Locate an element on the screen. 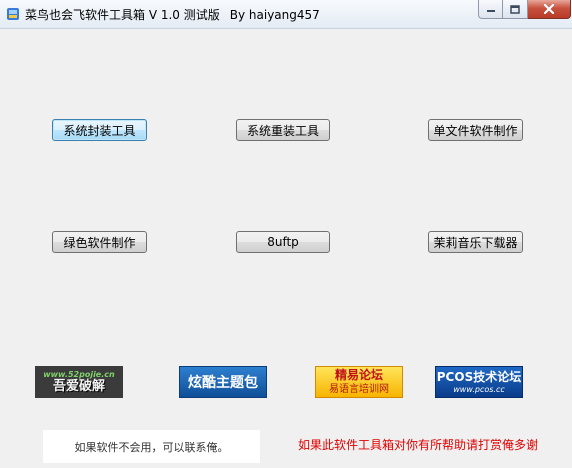  jingyi-banner-line1: 精易论坛 is located at coordinates (358, 375).